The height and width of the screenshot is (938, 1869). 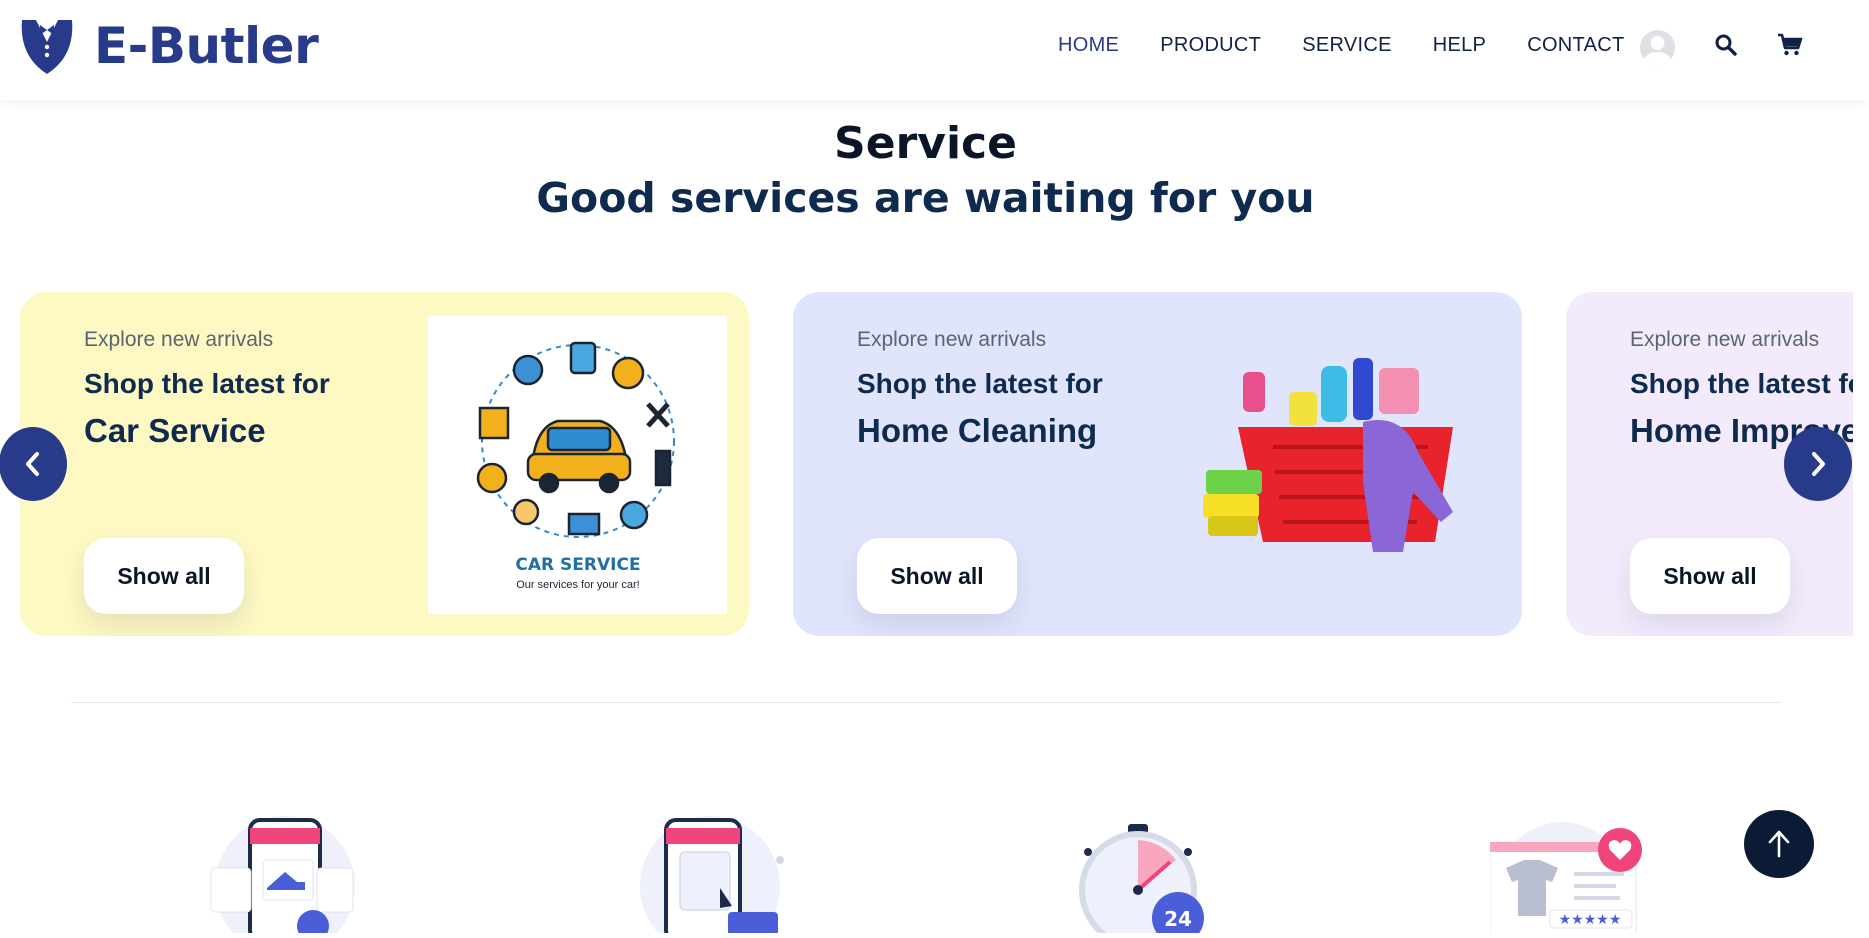 I want to click on wishlist-icon: ★★★★★, so click(x=1569, y=877).